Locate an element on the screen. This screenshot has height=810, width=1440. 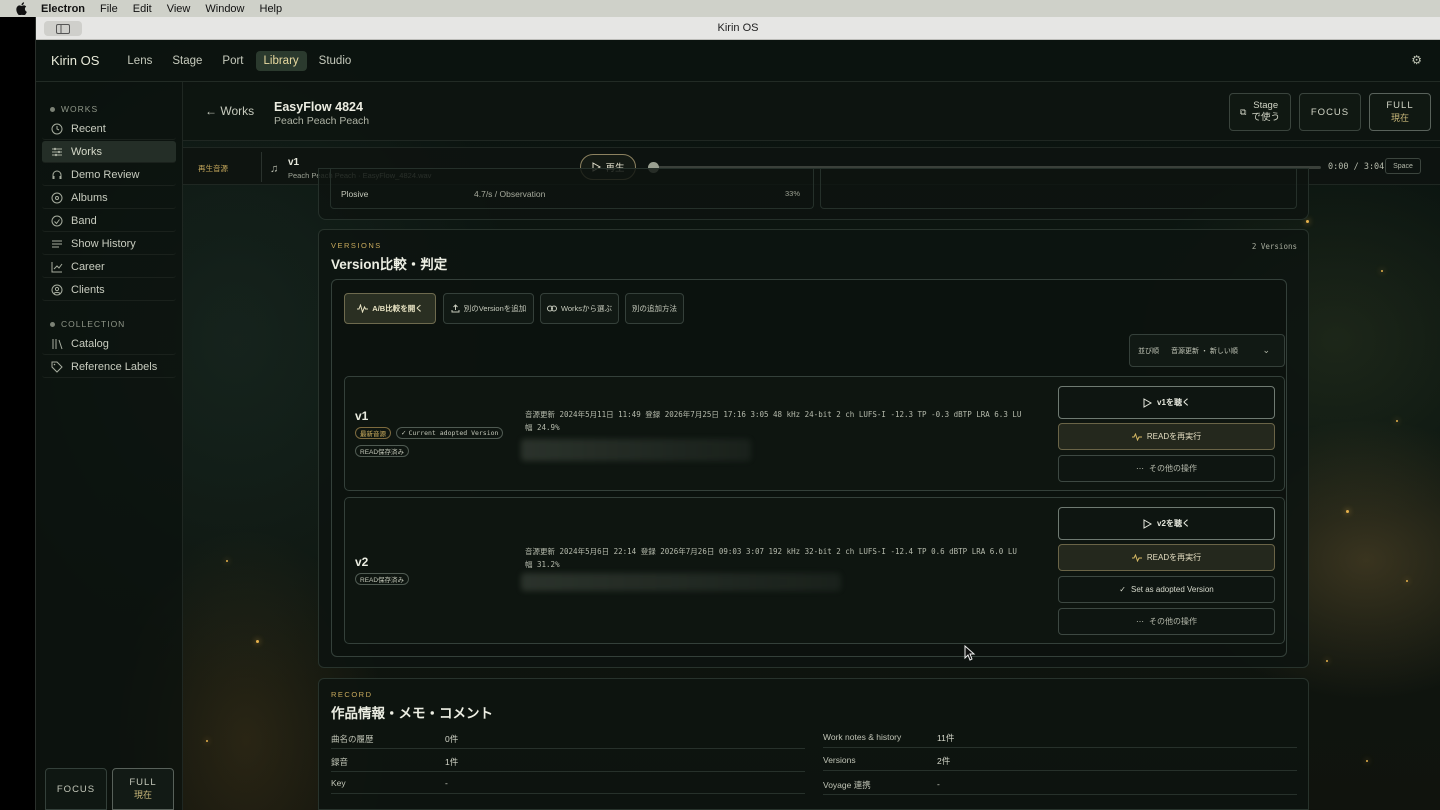
sidebar-item-catalog: Catalog is located at coordinates (109, 344).